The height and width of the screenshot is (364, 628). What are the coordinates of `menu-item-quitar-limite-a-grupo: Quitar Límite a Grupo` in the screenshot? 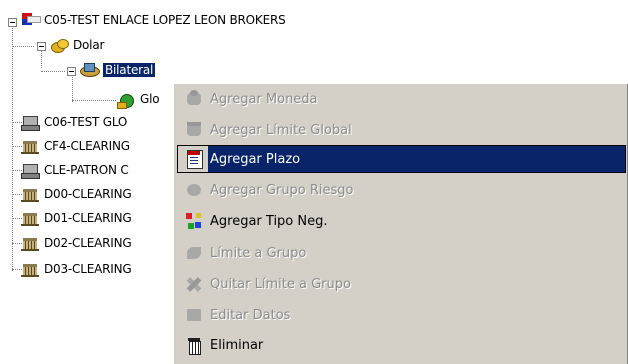 It's located at (401, 284).